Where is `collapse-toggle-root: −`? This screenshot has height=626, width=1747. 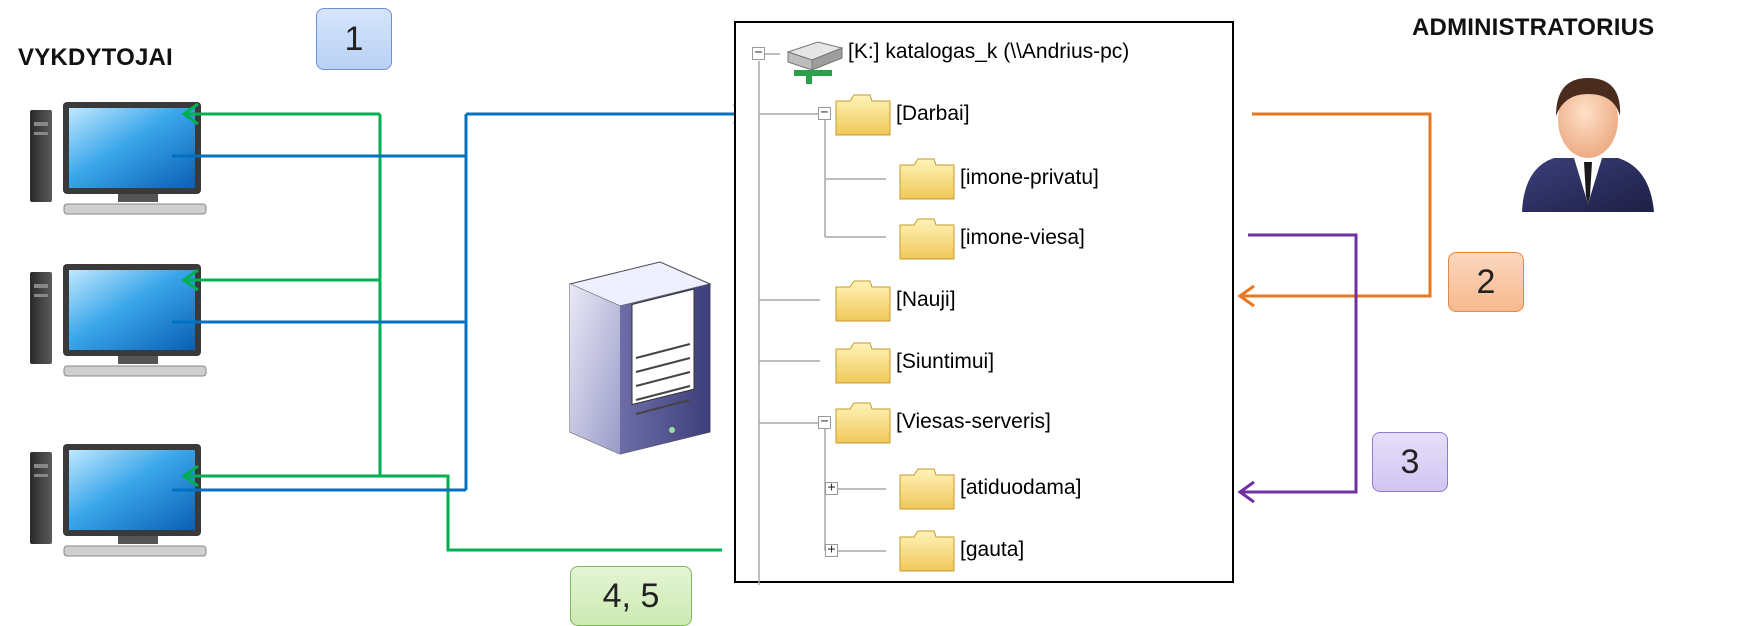
collapse-toggle-root: − is located at coordinates (758, 53).